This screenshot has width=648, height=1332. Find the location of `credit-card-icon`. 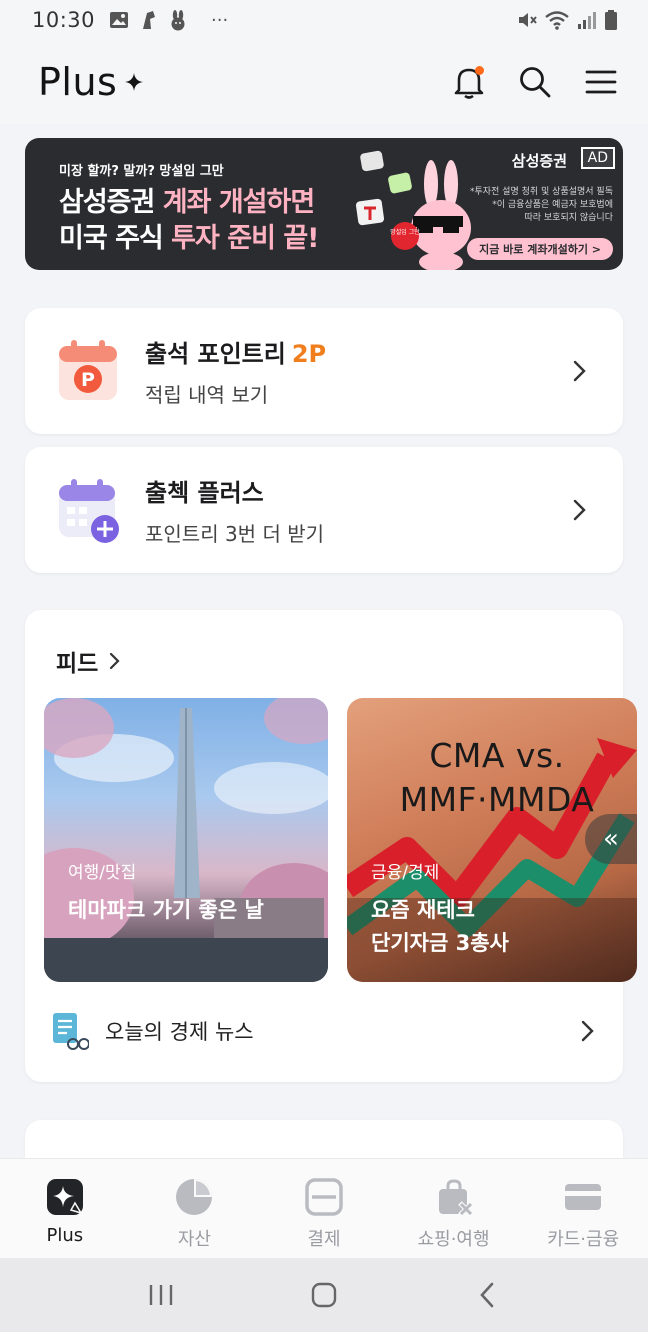

credit-card-icon is located at coordinates (583, 1197).